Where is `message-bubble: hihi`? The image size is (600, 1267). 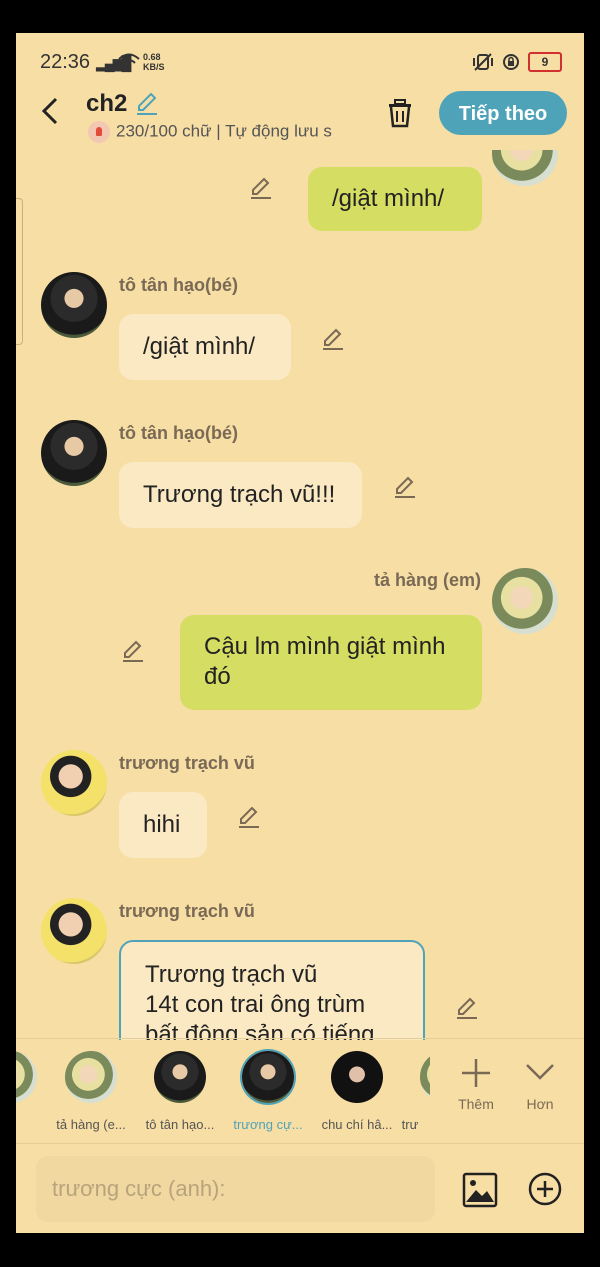
message-bubble: hihi is located at coordinates (163, 825).